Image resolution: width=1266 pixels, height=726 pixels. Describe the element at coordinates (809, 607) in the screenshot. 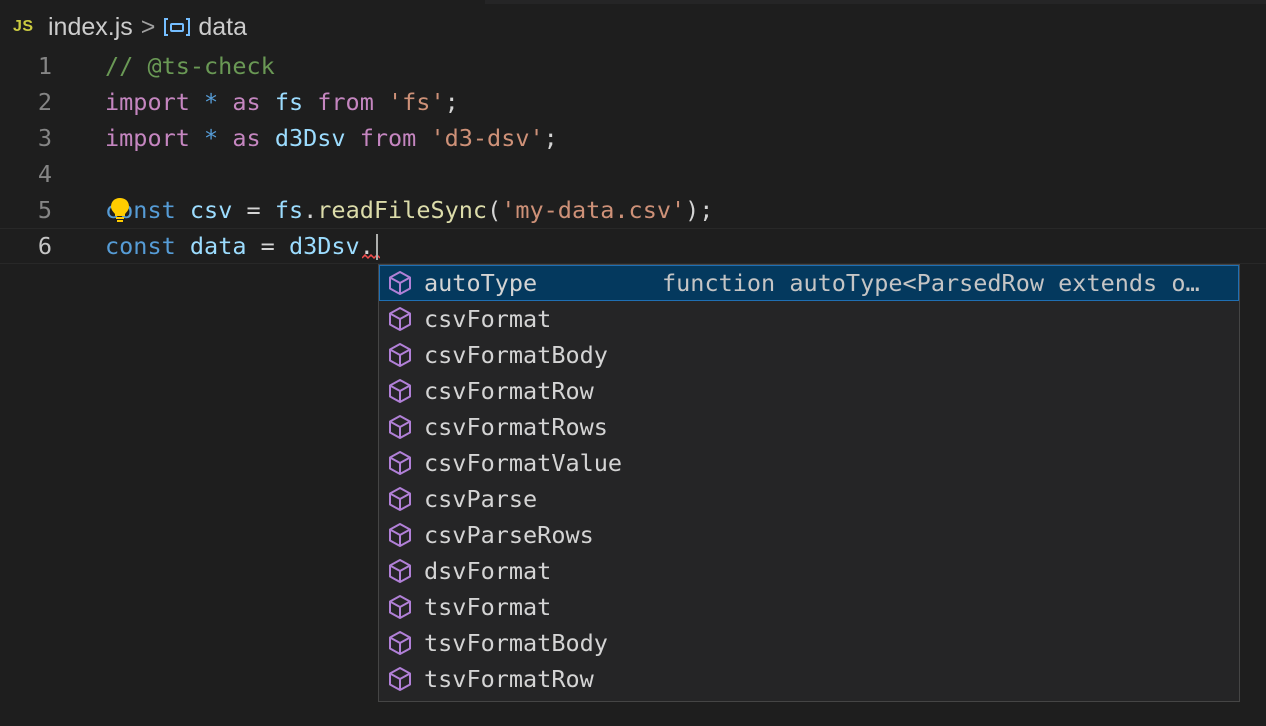

I see `suggestion-item: tsvFormat` at that location.